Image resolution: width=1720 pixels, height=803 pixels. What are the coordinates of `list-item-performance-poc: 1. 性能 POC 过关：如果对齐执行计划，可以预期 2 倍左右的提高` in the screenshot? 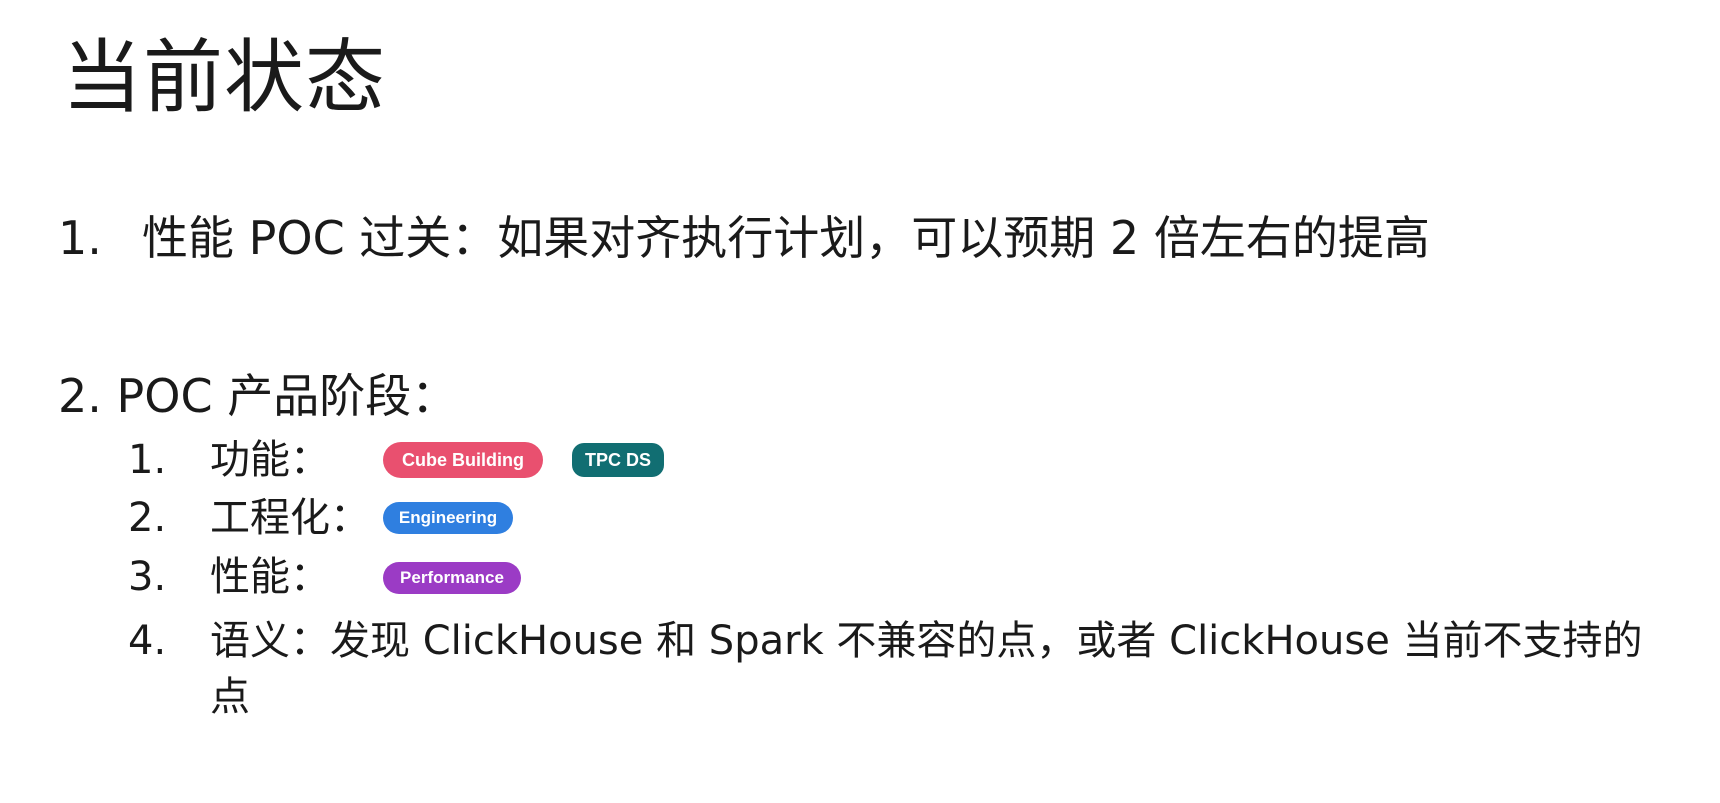 It's located at (744, 238).